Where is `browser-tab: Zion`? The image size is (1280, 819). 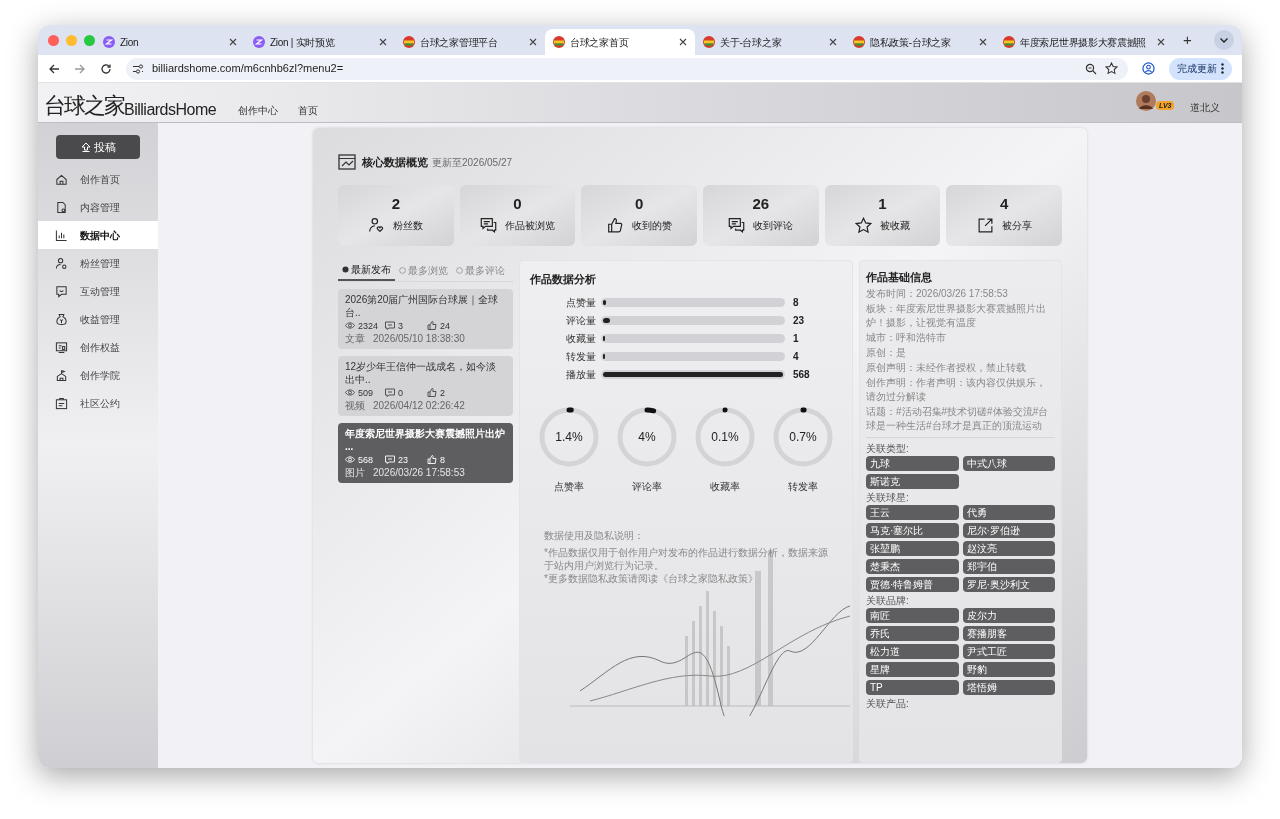
browser-tab: Zion is located at coordinates (170, 42).